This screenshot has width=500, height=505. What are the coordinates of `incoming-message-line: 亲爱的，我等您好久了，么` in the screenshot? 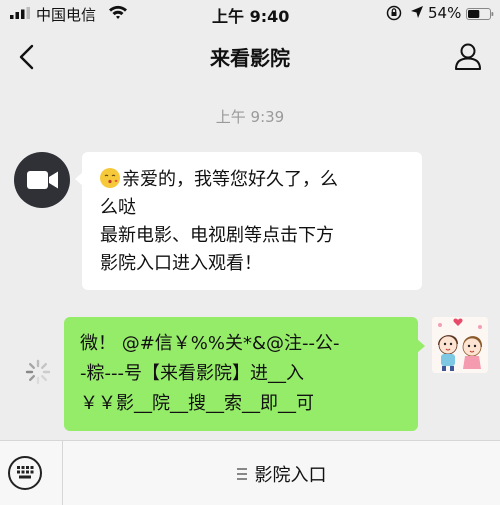 It's located at (254, 180).